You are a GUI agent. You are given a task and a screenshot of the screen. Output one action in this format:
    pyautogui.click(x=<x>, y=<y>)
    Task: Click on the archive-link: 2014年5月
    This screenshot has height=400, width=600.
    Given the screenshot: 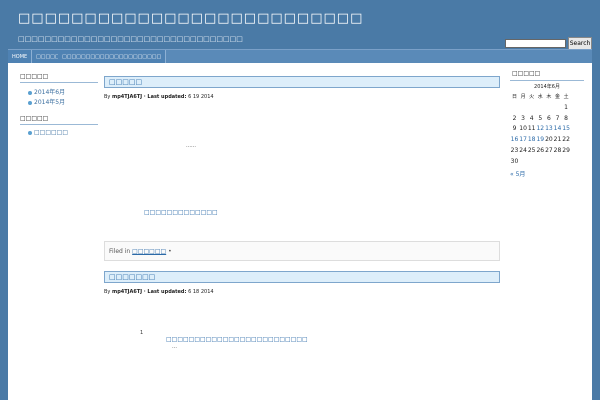 What is the action you would take?
    pyautogui.click(x=46, y=101)
    